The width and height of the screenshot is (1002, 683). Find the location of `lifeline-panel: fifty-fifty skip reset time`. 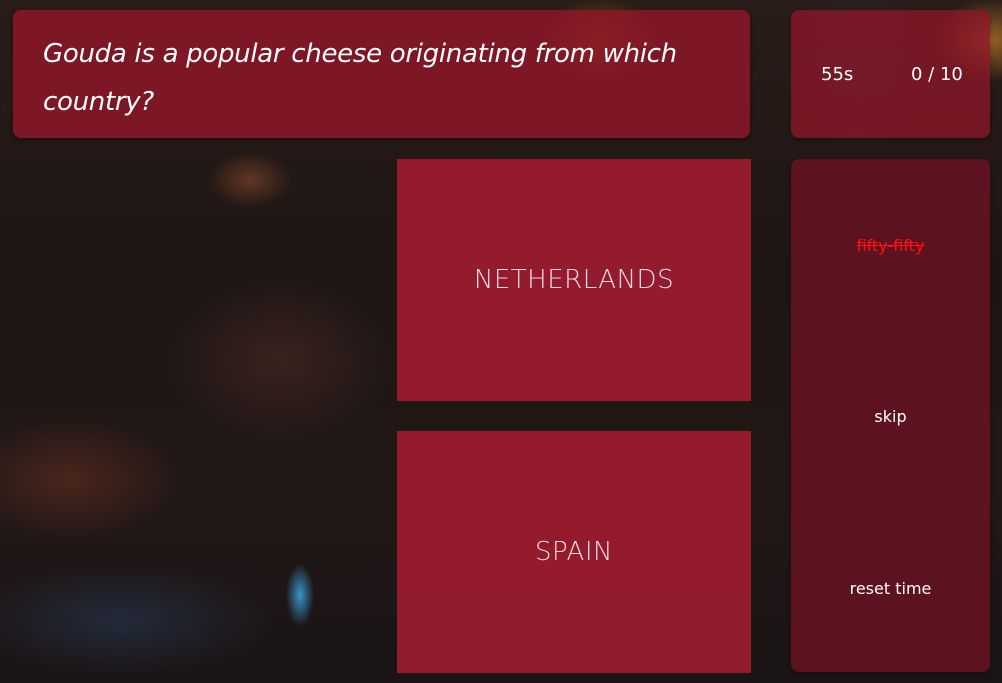

lifeline-panel: fifty-fifty skip reset time is located at coordinates (890, 415).